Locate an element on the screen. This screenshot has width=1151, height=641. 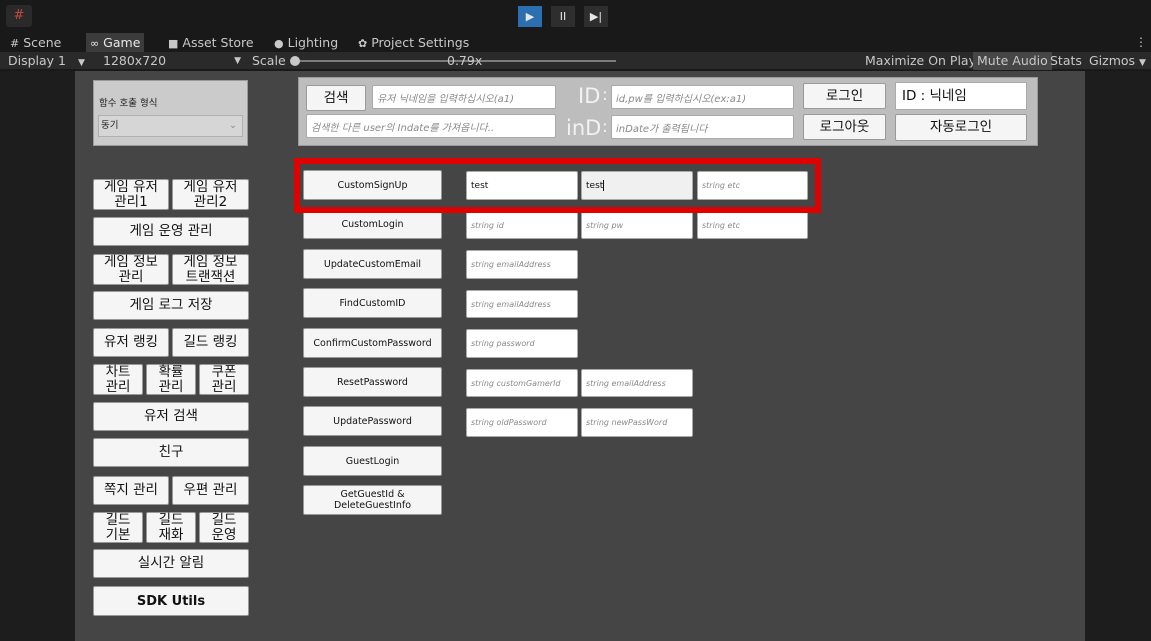
tab-lighting: ● Lighting is located at coordinates (306, 42).